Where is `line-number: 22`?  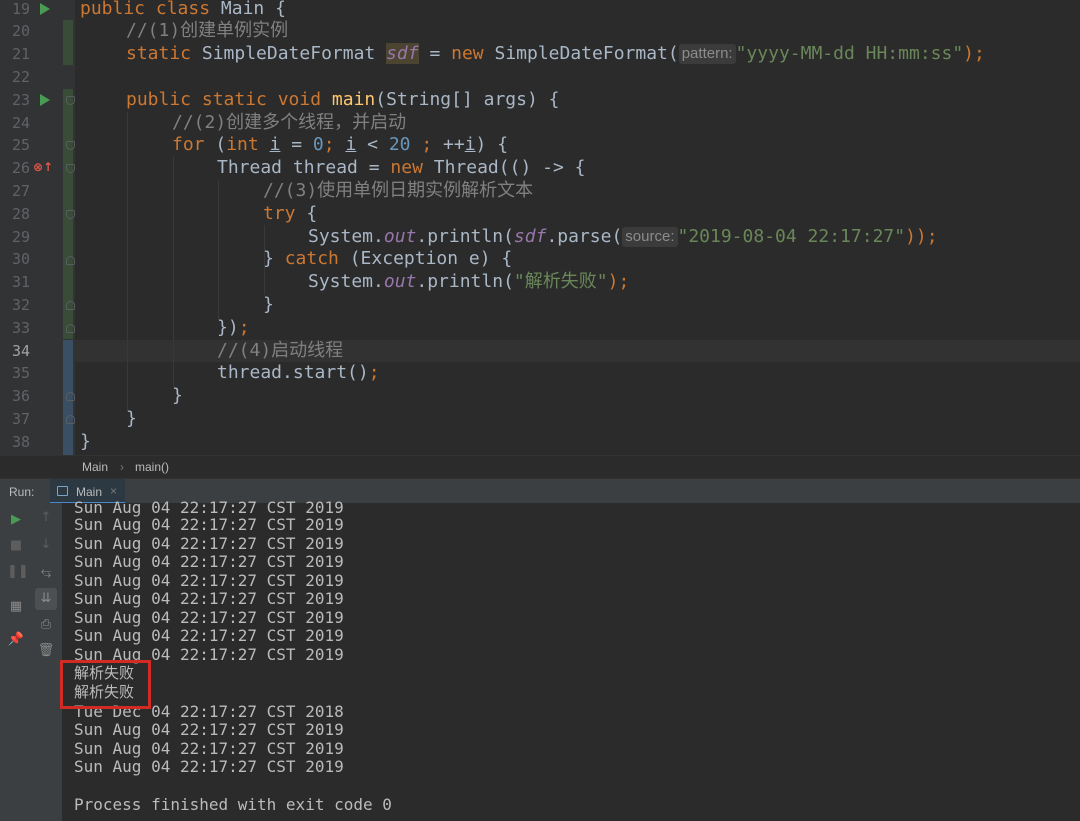
line-number: 22 is located at coordinates (20, 77).